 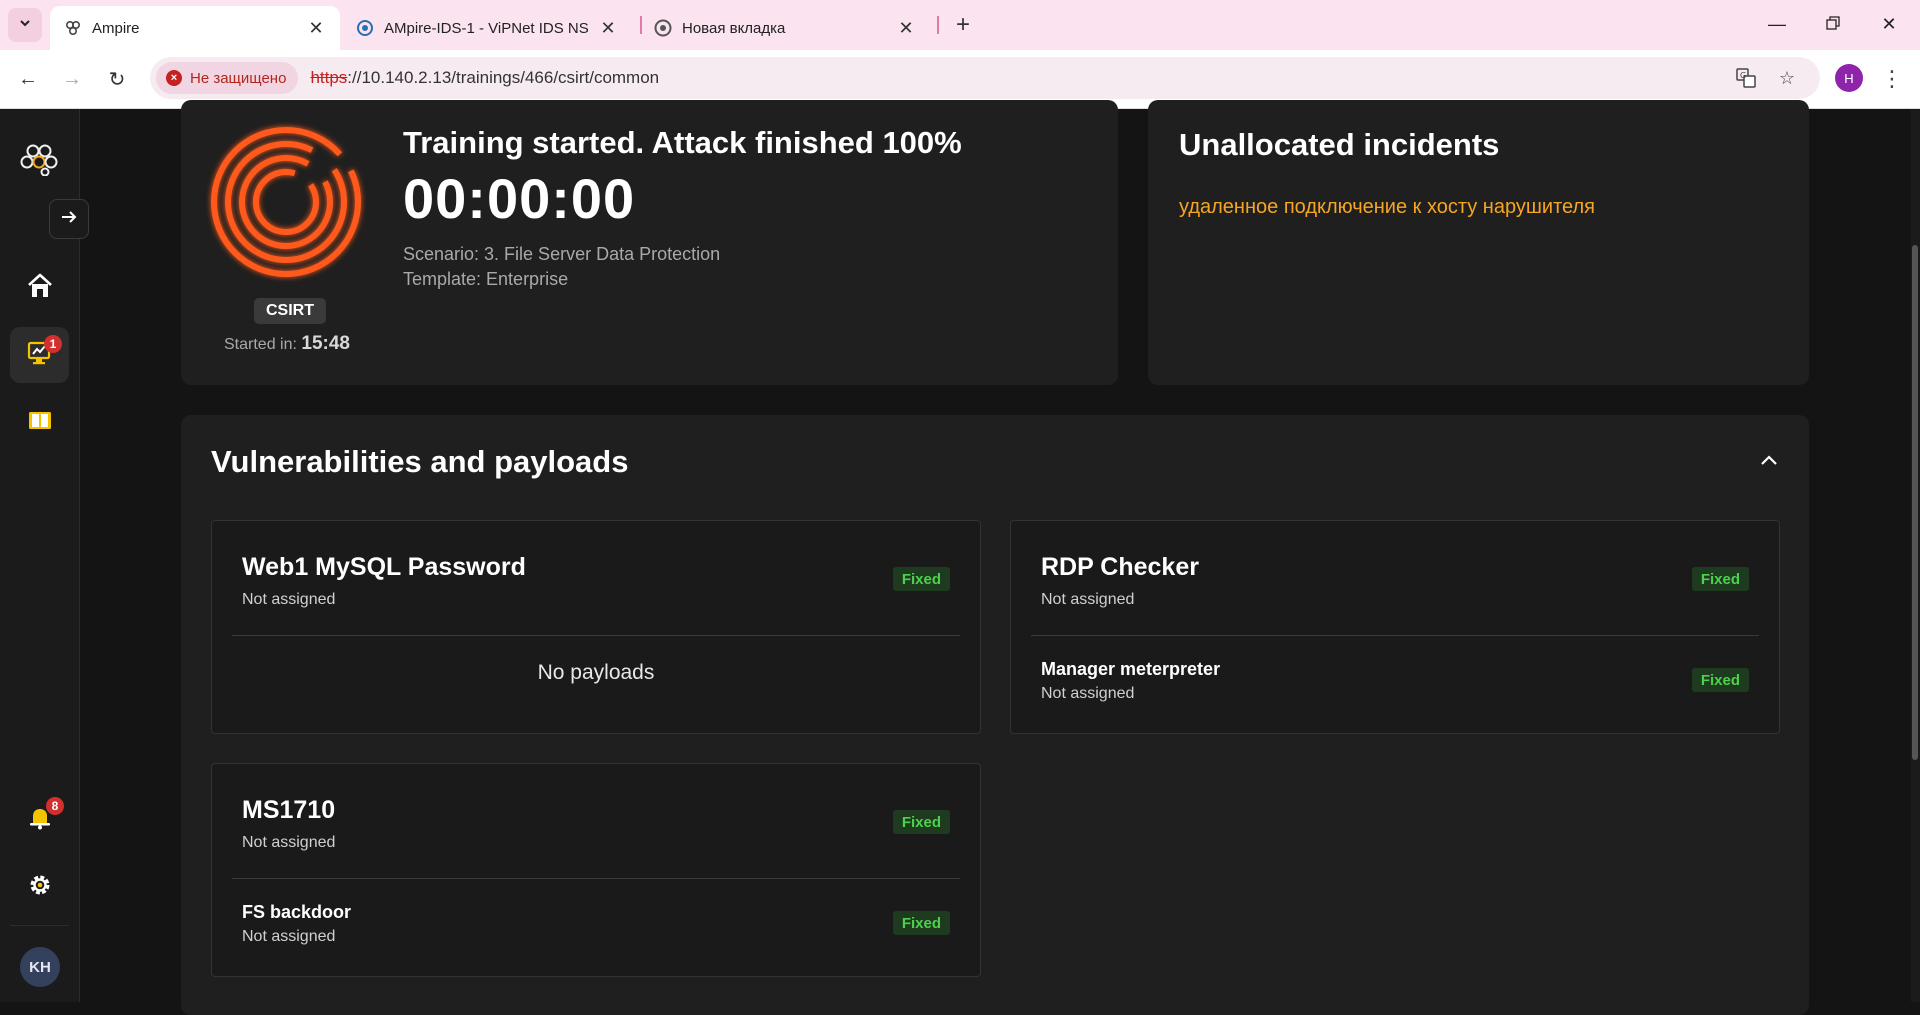 I want to click on tab-title: Новая вкладка, so click(x=734, y=28).